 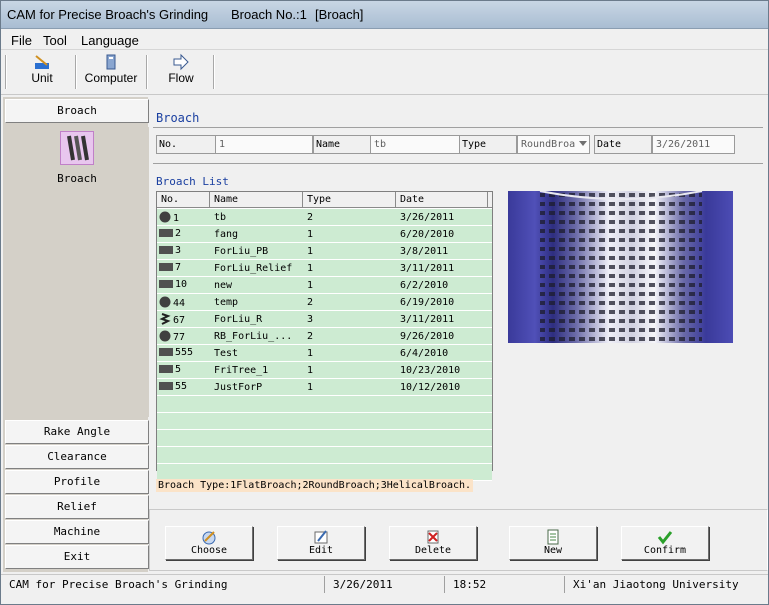 What do you see at coordinates (183, 353) in the screenshot?
I see `table-cell-no: 555` at bounding box center [183, 353].